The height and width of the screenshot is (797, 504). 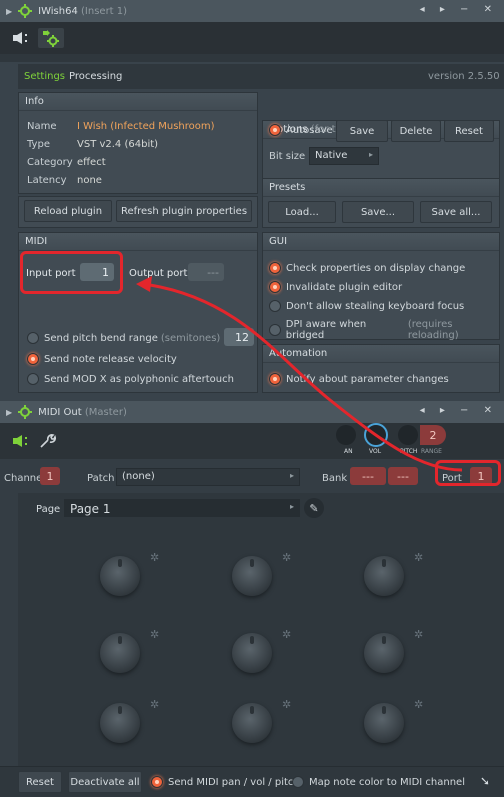 What do you see at coordinates (275, 130) in the screenshot?
I see `autosave-dot` at bounding box center [275, 130].